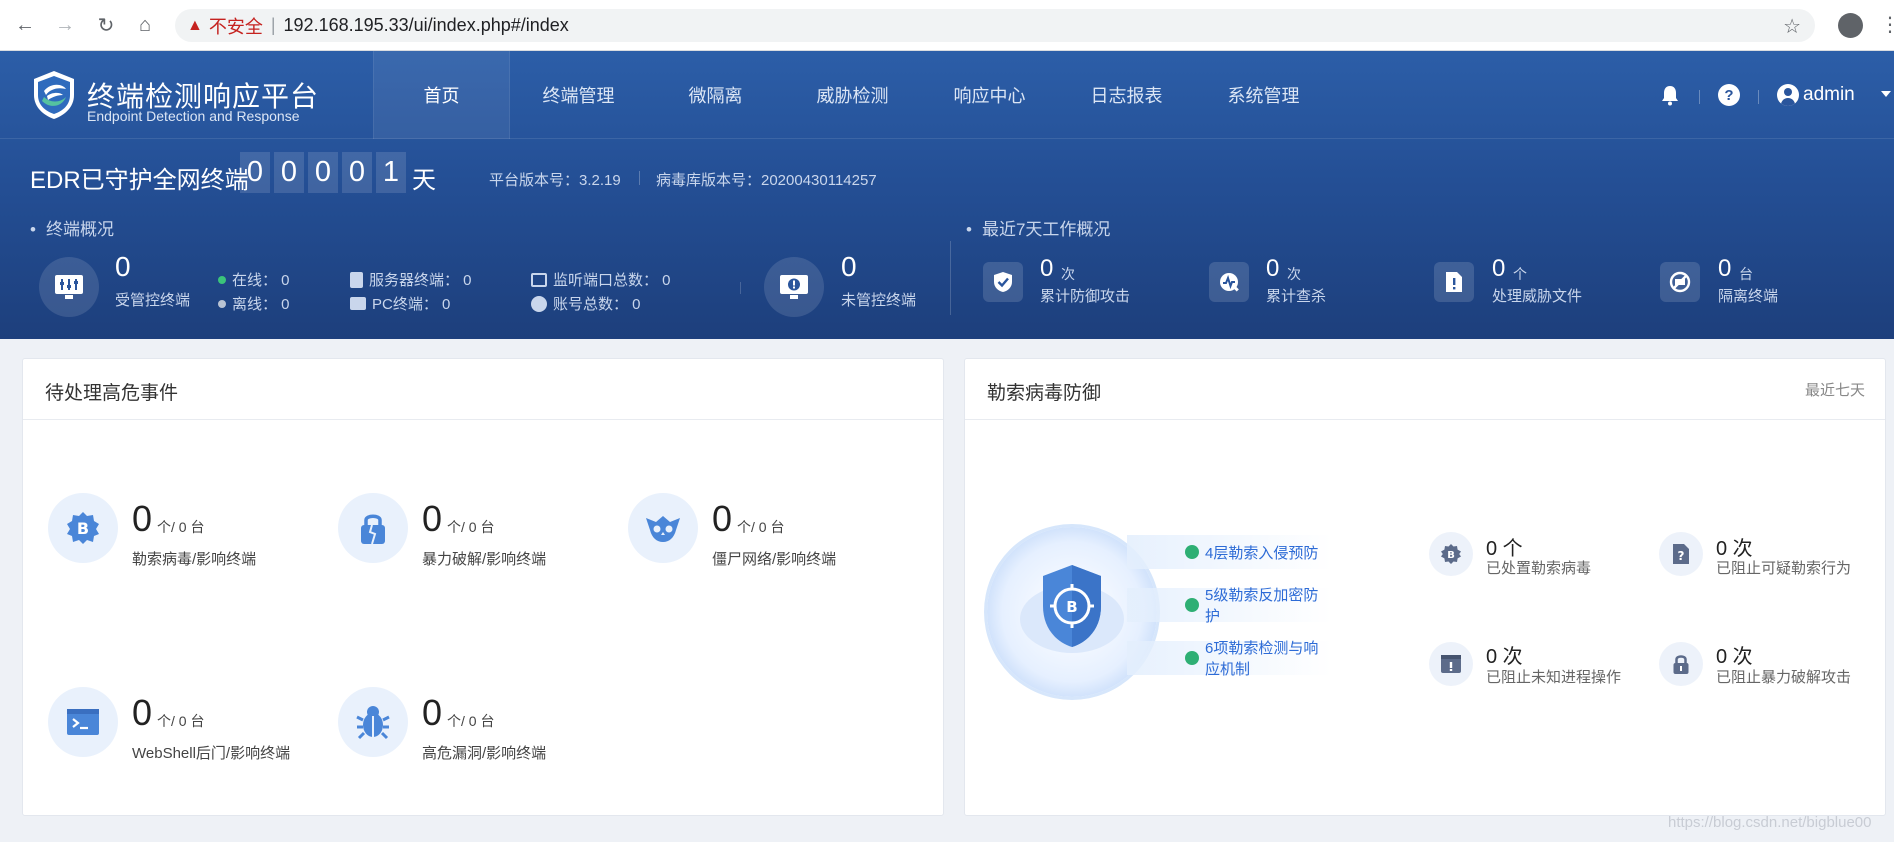  Describe the element at coordinates (1003, 282) in the screenshot. I see `shield-check-icon` at that location.